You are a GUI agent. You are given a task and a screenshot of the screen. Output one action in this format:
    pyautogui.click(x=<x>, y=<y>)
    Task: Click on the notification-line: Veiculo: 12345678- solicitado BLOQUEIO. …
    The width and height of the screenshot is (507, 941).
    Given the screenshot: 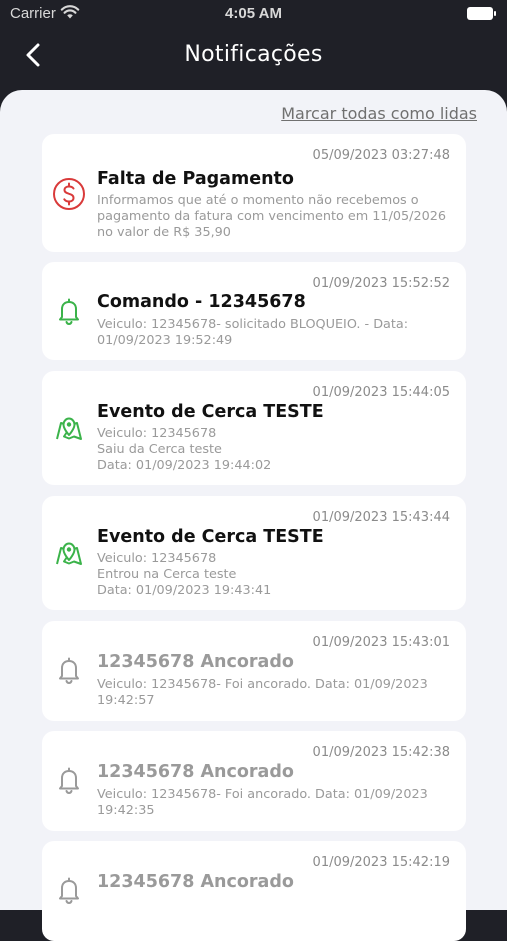 What is the action you would take?
    pyautogui.click(x=253, y=324)
    